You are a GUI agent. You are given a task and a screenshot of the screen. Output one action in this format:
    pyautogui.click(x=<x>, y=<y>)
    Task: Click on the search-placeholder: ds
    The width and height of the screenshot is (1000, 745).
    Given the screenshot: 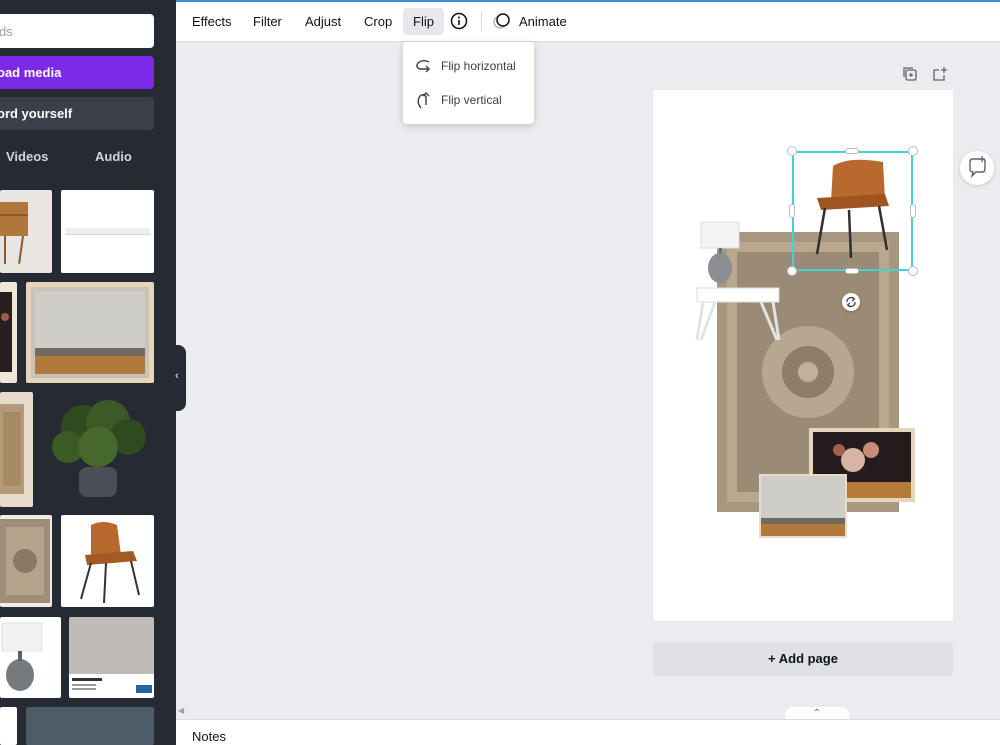 What is the action you would take?
    pyautogui.click(x=6, y=31)
    